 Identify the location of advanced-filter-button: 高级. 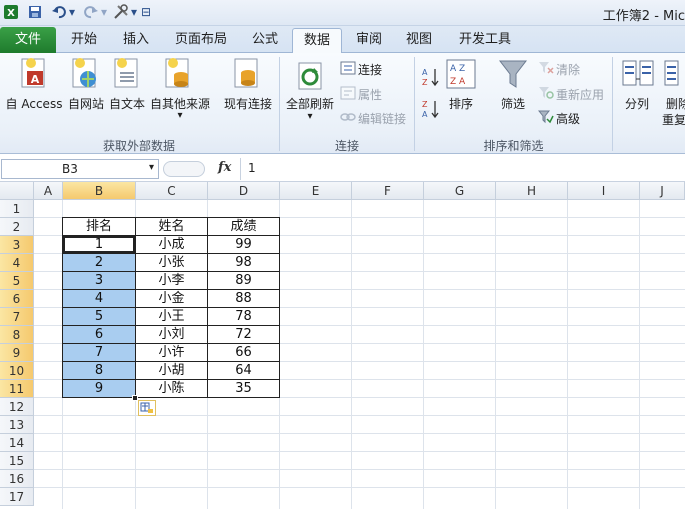
(568, 118).